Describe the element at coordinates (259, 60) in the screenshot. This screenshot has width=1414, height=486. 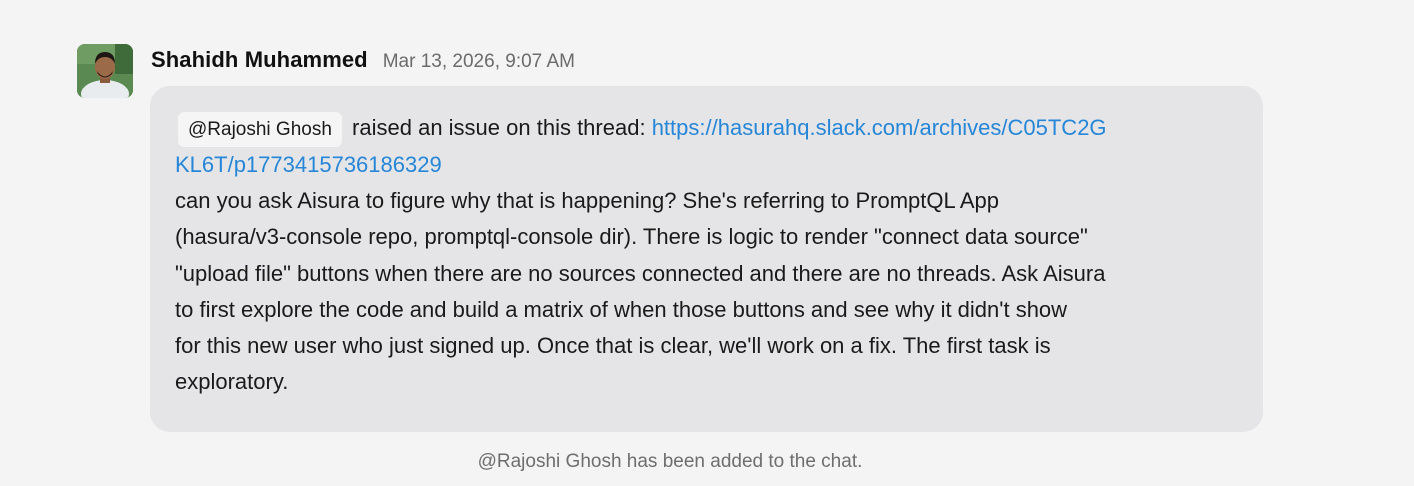
I see `author-name: Shahidh Muhammed` at that location.